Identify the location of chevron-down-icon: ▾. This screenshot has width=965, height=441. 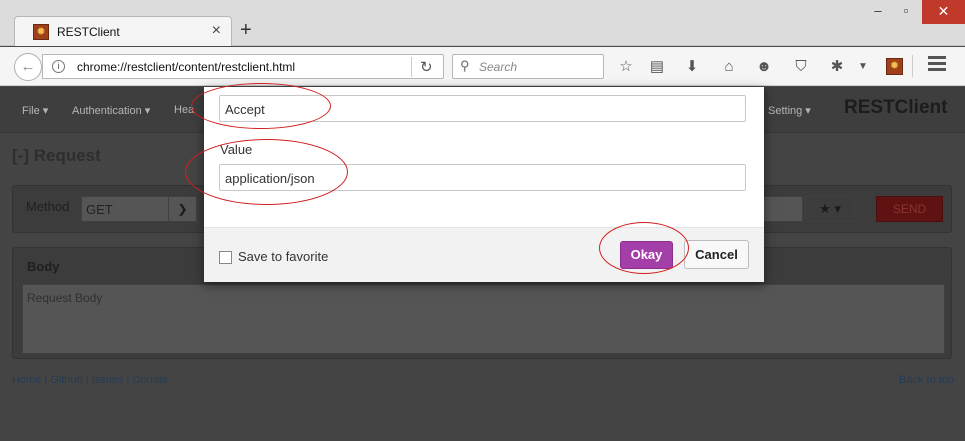
(837, 208).